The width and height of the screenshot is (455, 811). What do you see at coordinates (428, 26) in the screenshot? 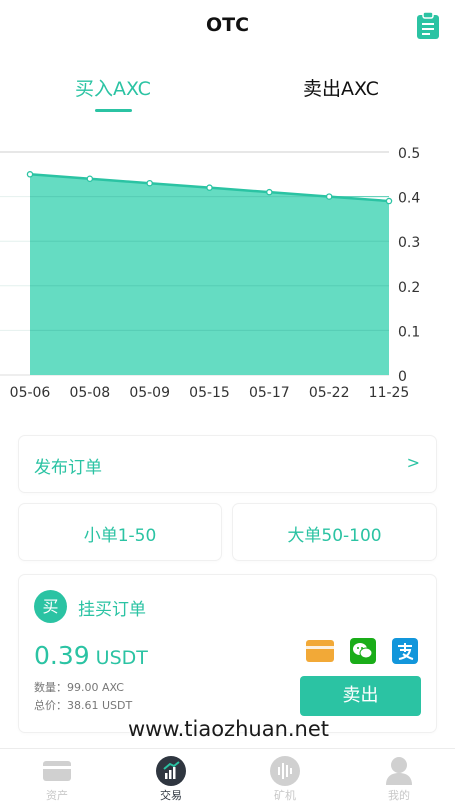
I see `clipboard-icon` at bounding box center [428, 26].